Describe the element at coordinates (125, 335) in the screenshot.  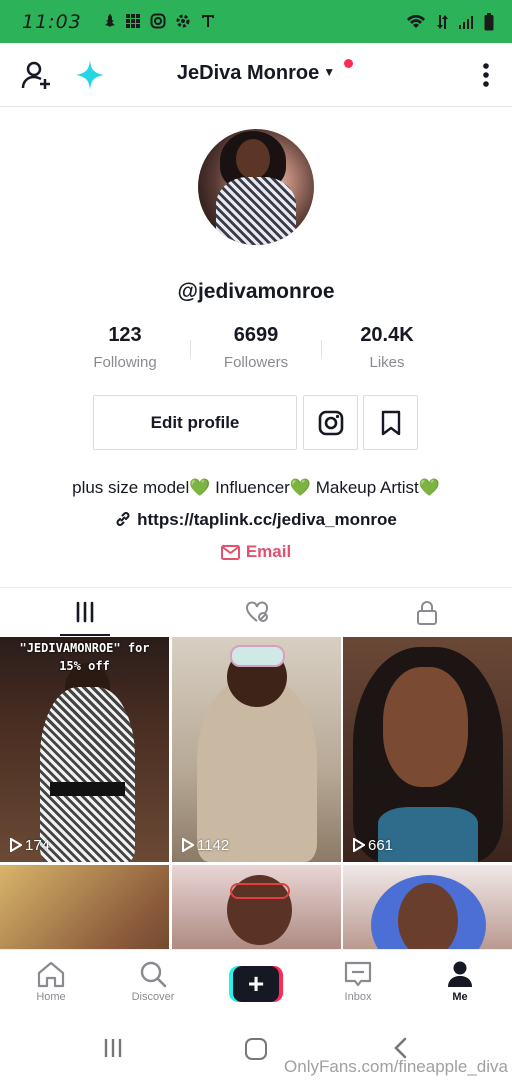
I see `stat-value: 123` at that location.